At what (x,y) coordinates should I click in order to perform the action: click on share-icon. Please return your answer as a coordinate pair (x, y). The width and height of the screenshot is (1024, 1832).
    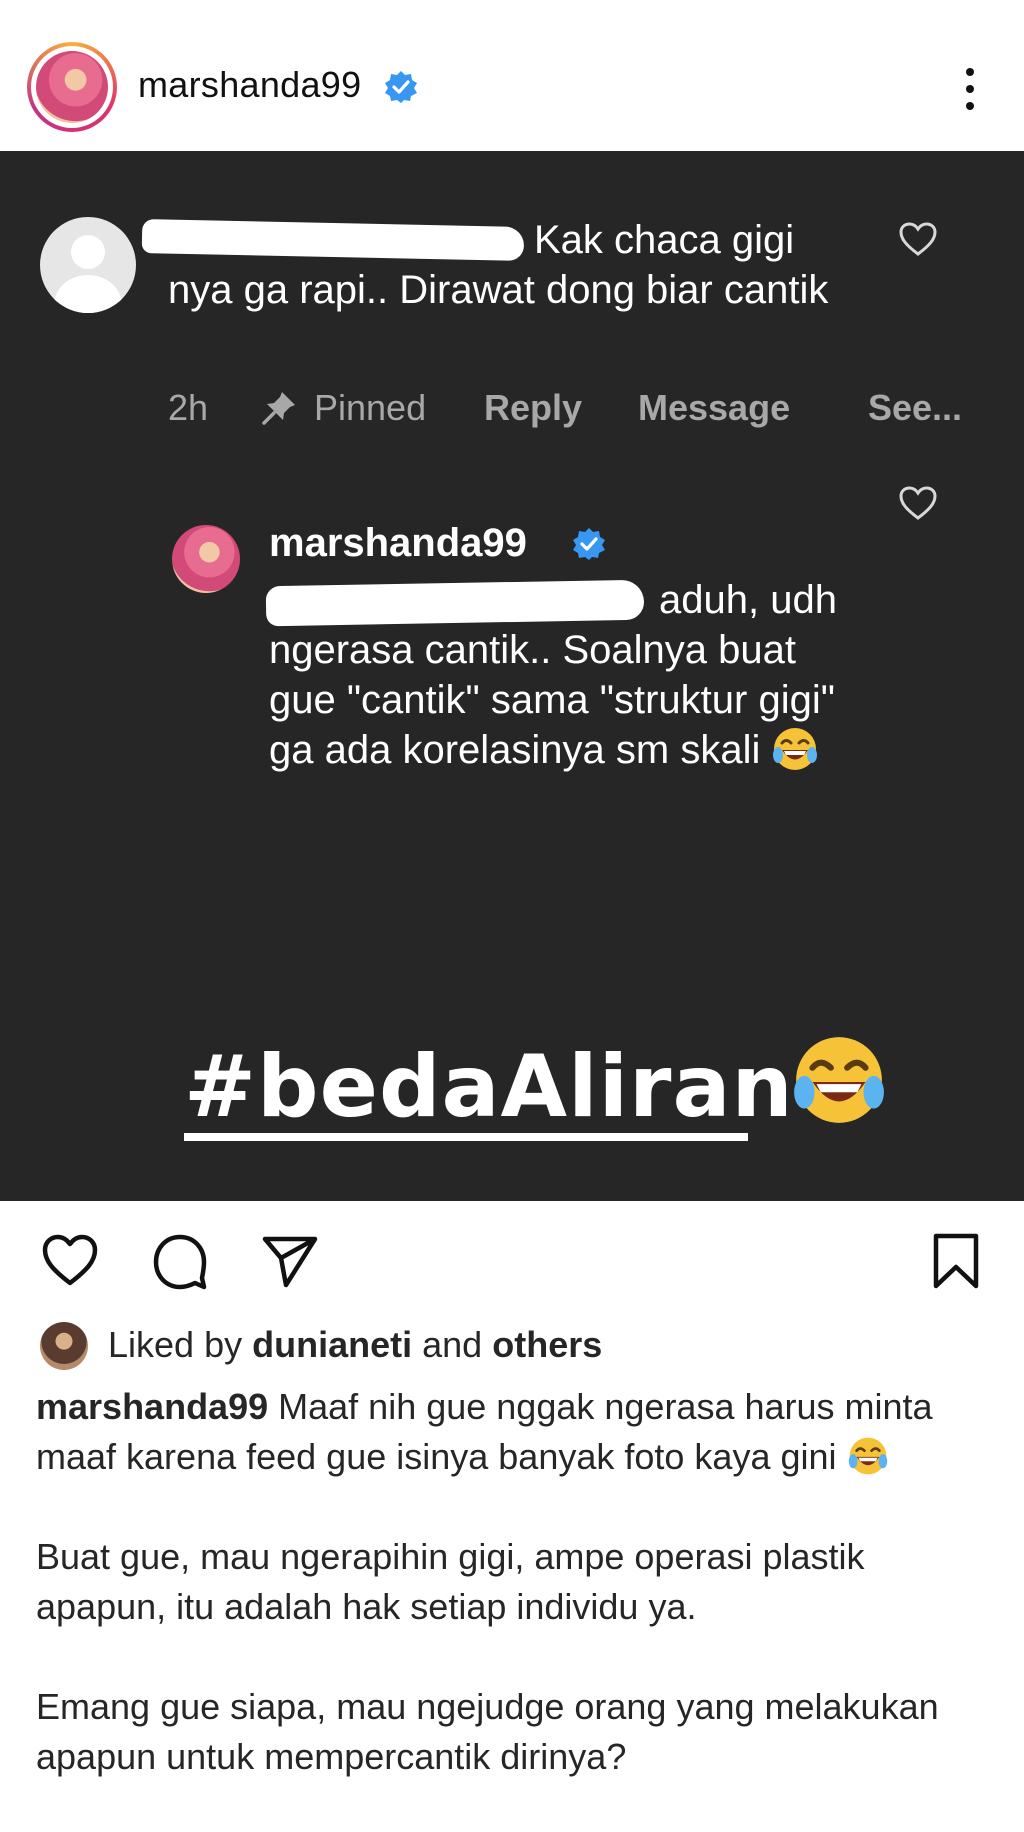
    Looking at the image, I should click on (290, 1261).